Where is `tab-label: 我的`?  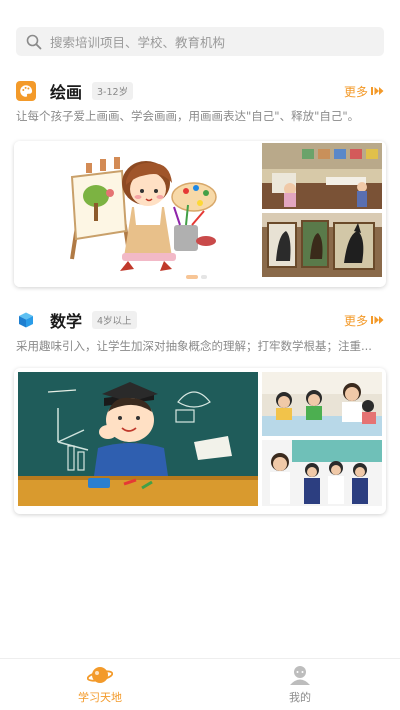 tab-label: 我的 is located at coordinates (300, 697).